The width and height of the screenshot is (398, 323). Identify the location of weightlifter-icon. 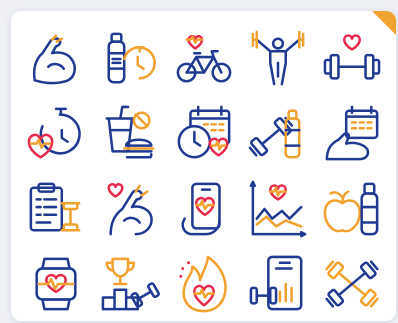
(278, 57).